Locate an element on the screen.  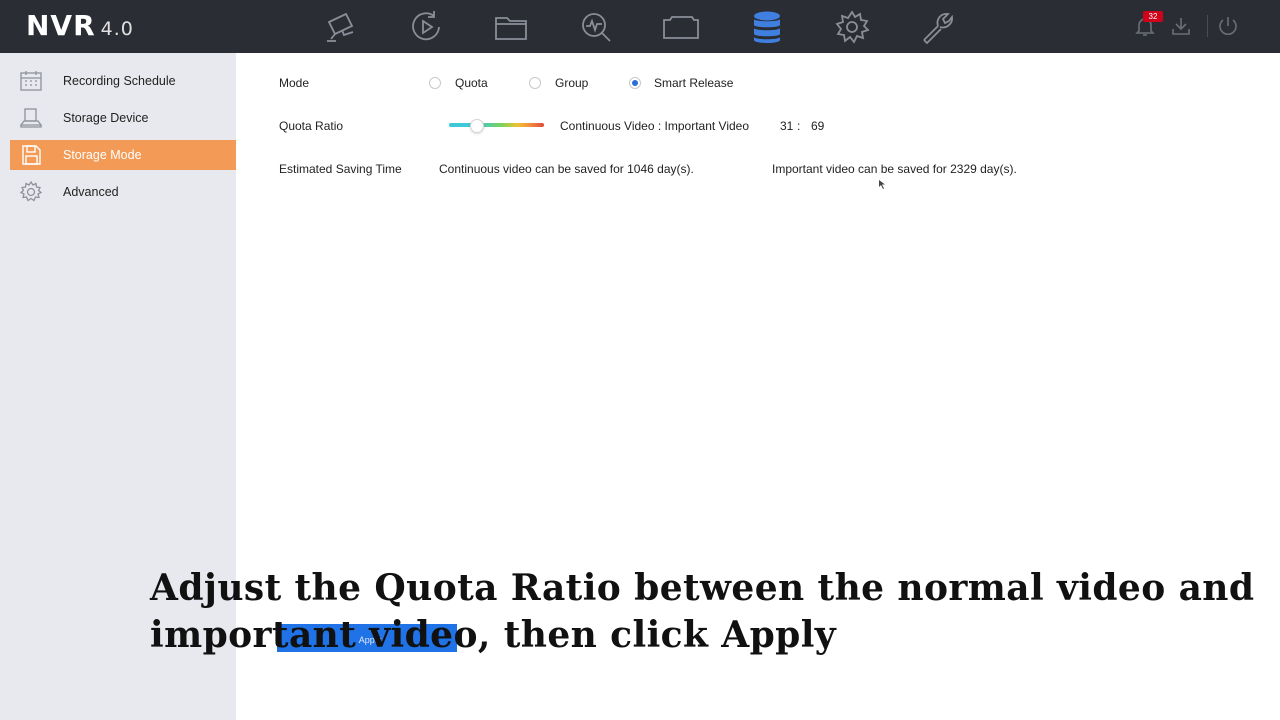
quota-ratio-slider-handle is located at coordinates (477, 126).